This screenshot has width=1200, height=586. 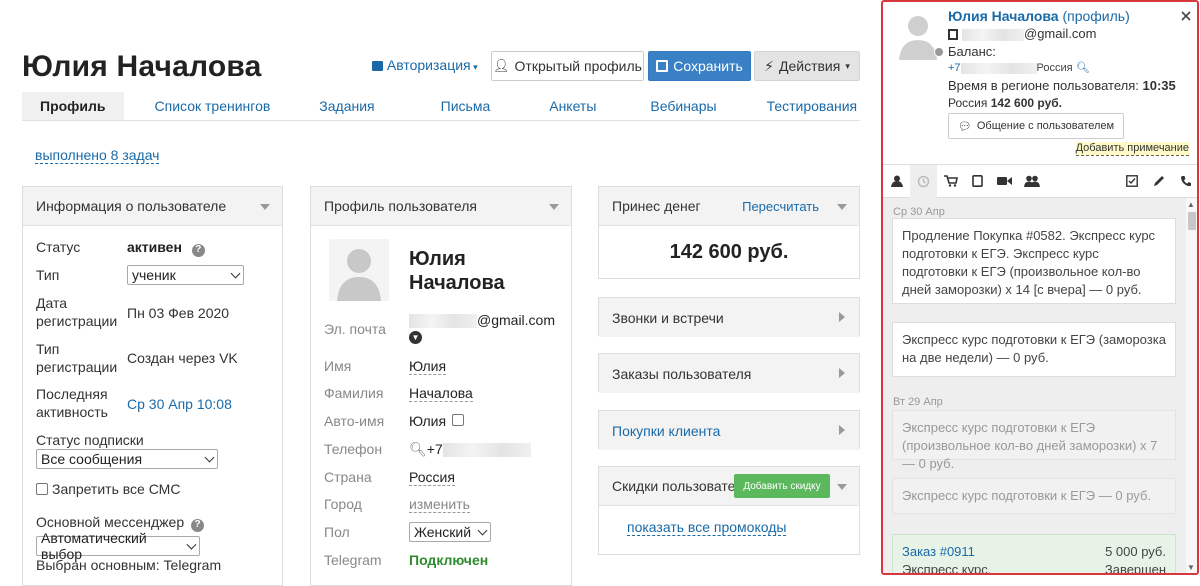 What do you see at coordinates (1158, 181) in the screenshot?
I see `pencil-tab-icon` at bounding box center [1158, 181].